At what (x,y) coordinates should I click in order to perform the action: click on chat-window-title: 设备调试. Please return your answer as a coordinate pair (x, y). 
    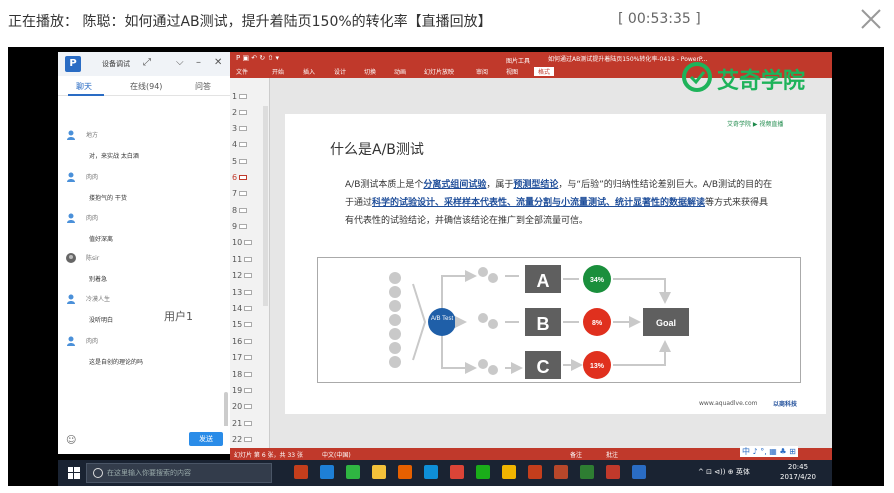
    Looking at the image, I should click on (116, 64).